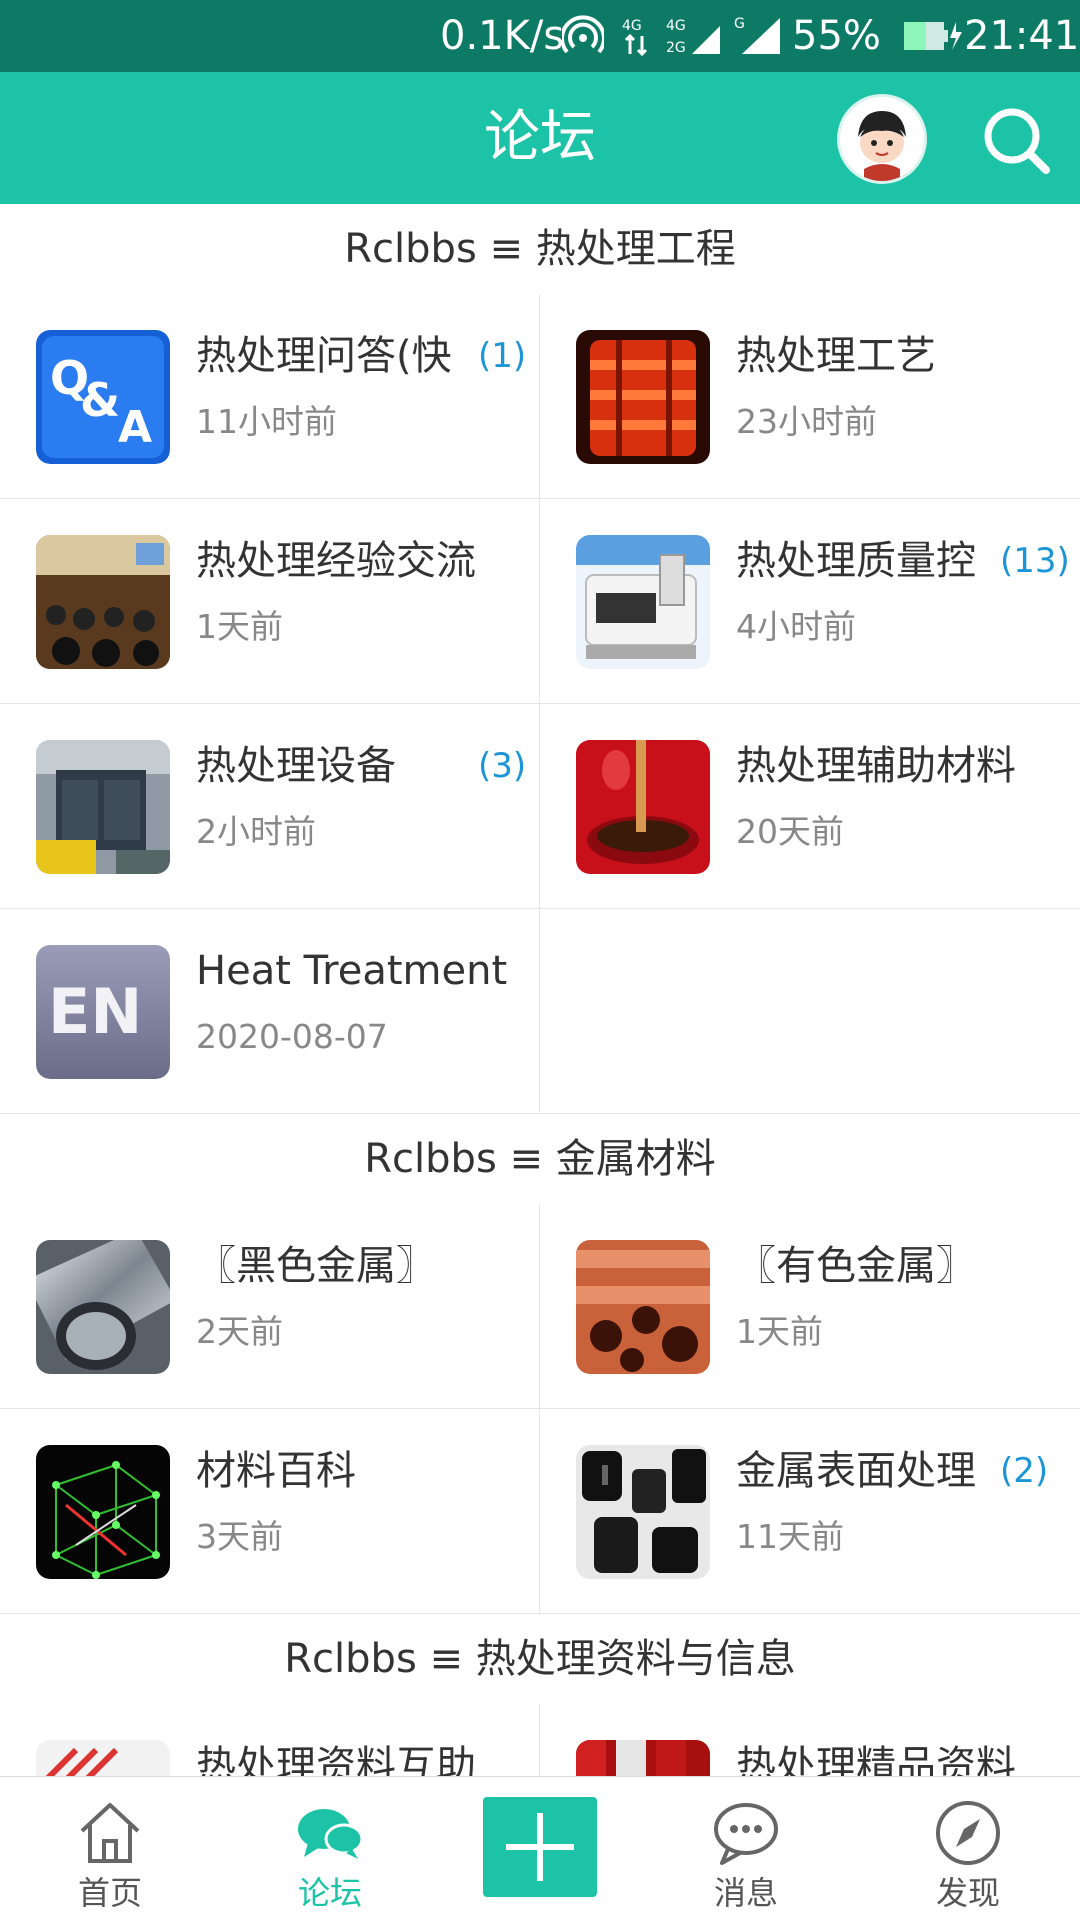 The width and height of the screenshot is (1080, 1921). Describe the element at coordinates (836, 36) in the screenshot. I see `battery-percent: 55%` at that location.